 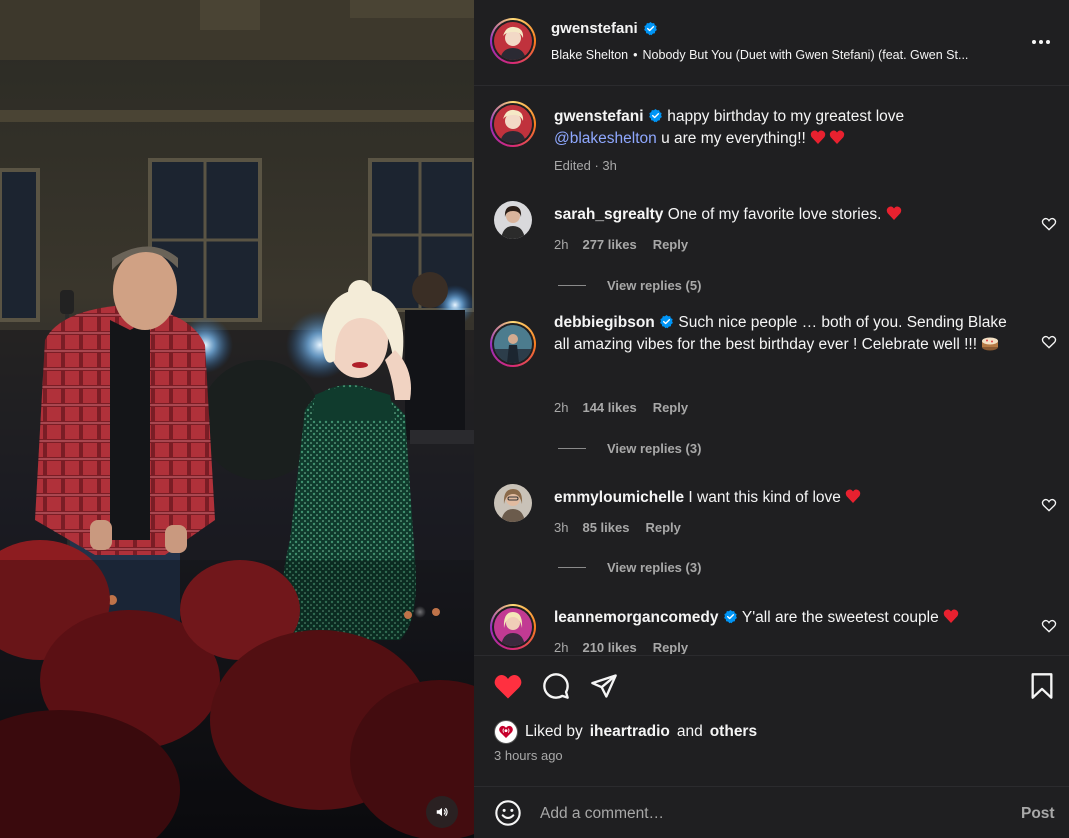 What do you see at coordinates (1038, 814) in the screenshot?
I see `post-comment-button: Post` at bounding box center [1038, 814].